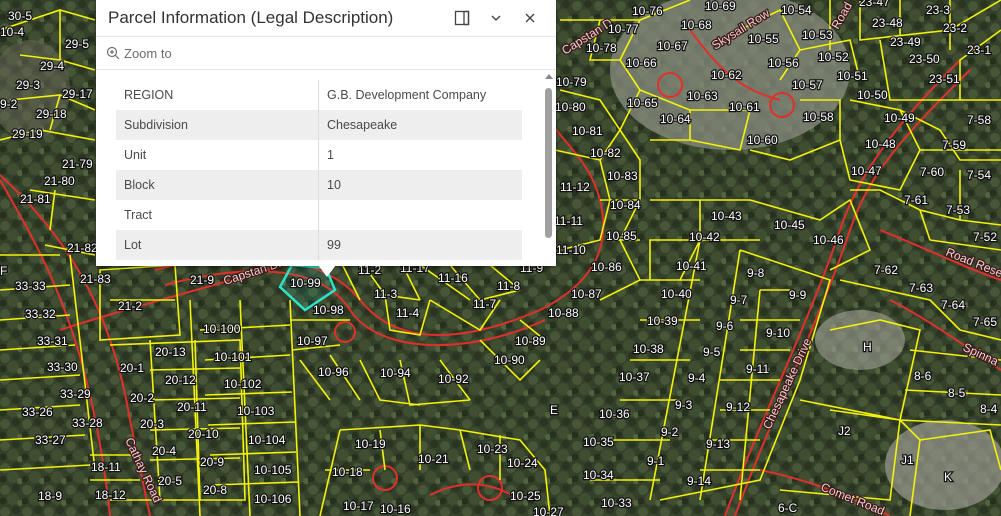 The image size is (1001, 516). Describe the element at coordinates (554, 410) in the screenshot. I see `parcel-label: E` at that location.